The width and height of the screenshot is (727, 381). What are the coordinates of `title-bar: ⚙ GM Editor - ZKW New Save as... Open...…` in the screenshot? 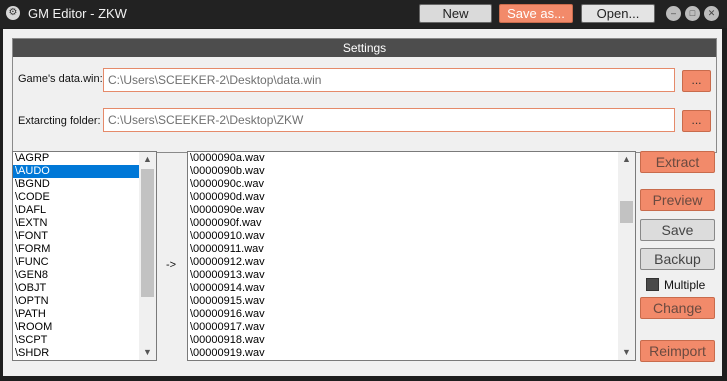 It's located at (363, 14).